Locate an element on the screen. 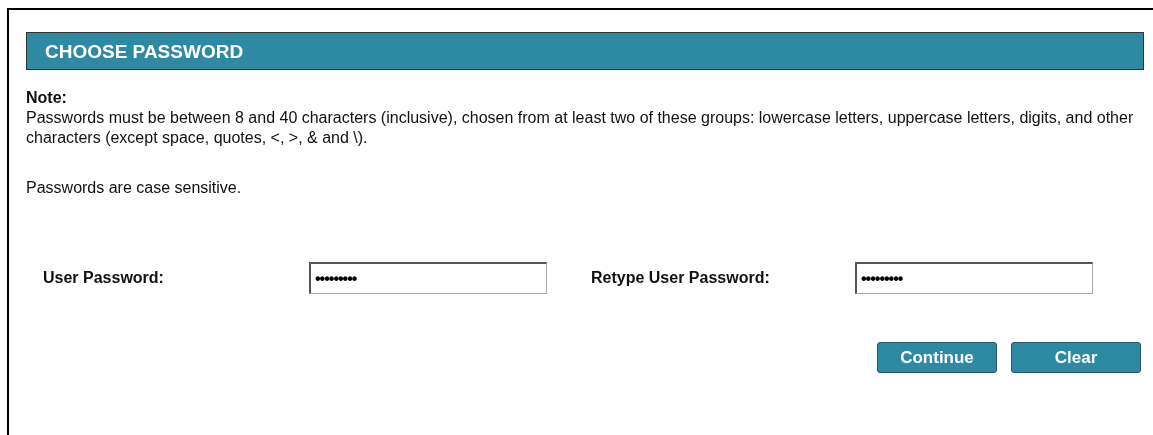  form-button: Clear is located at coordinates (1076, 357).